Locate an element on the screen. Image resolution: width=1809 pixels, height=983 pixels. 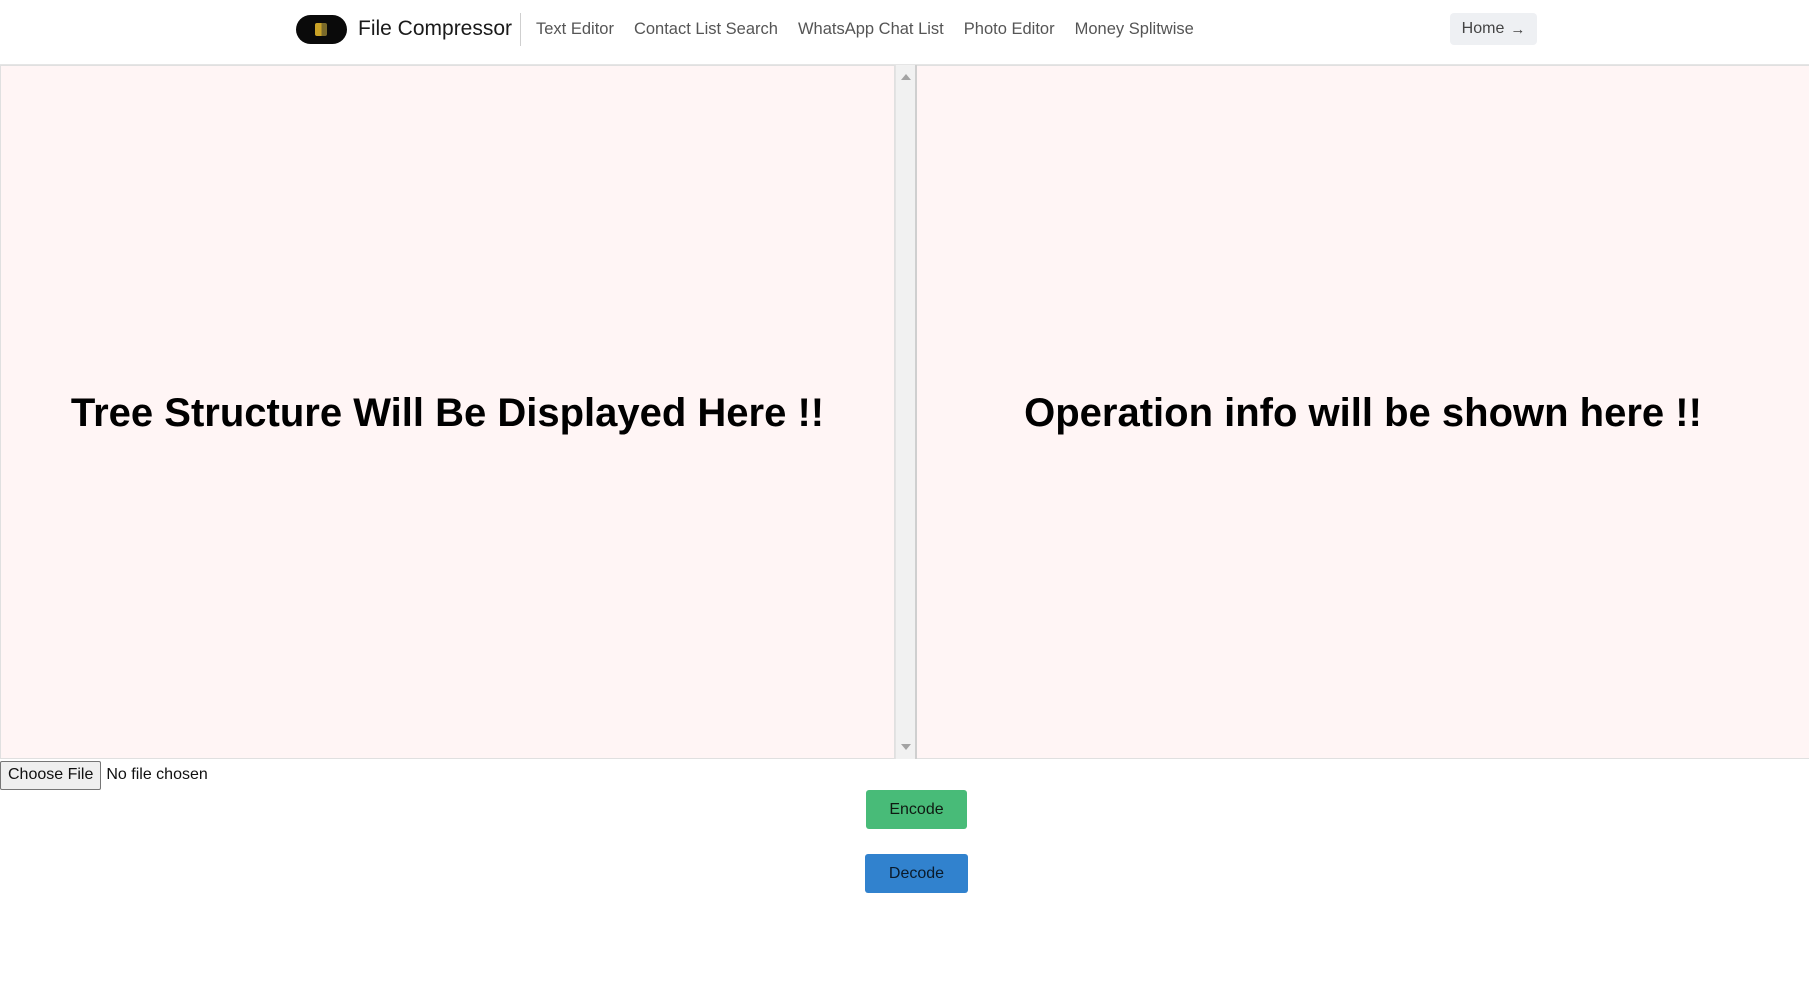
scroll-down-arrow-icon is located at coordinates (906, 747).